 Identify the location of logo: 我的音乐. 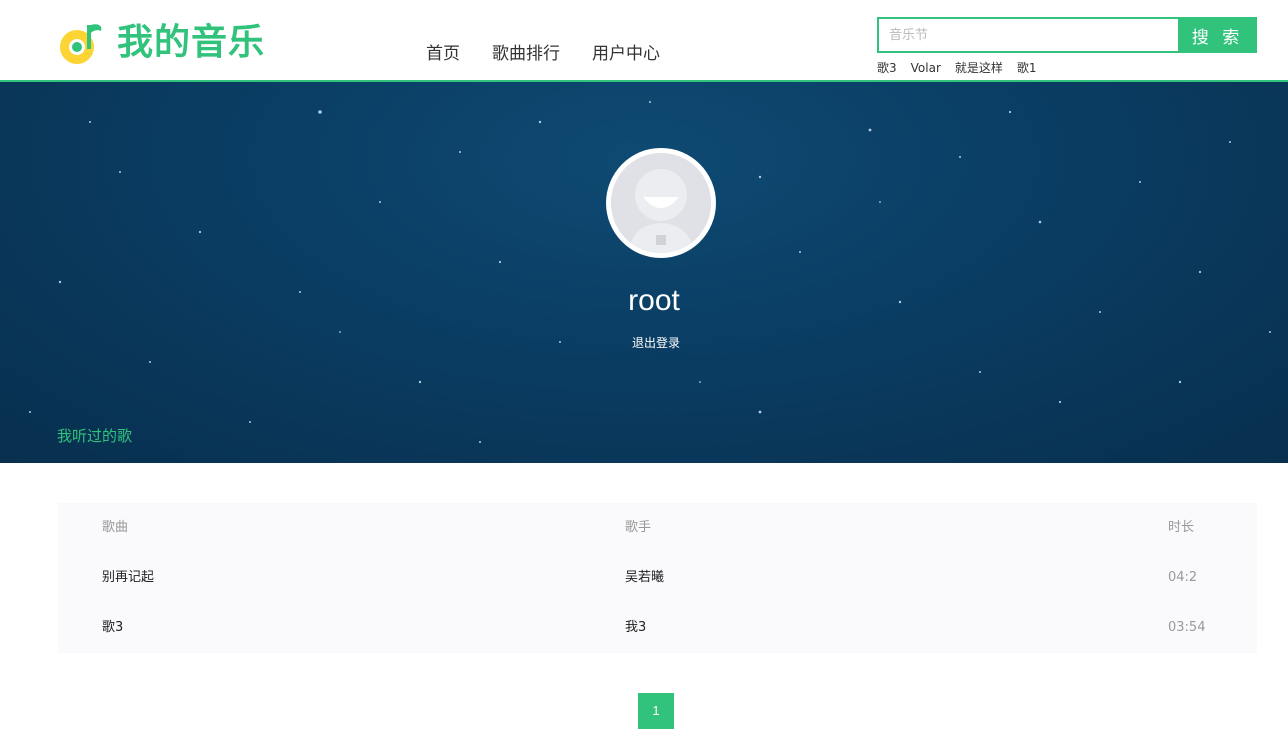
(161, 43).